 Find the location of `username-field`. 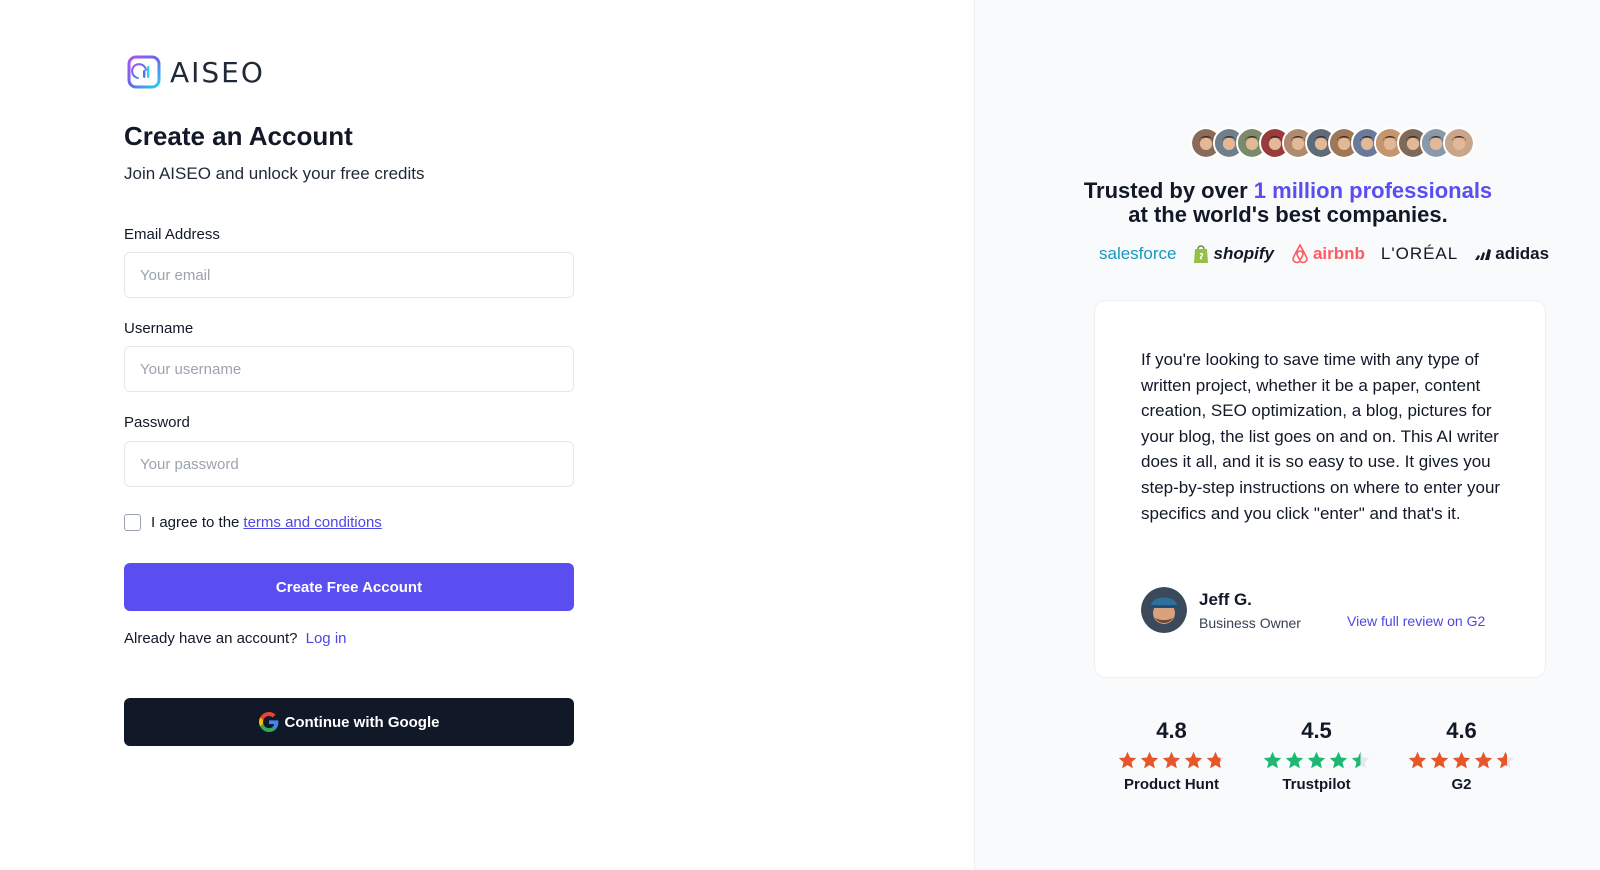

username-field is located at coordinates (349, 369).